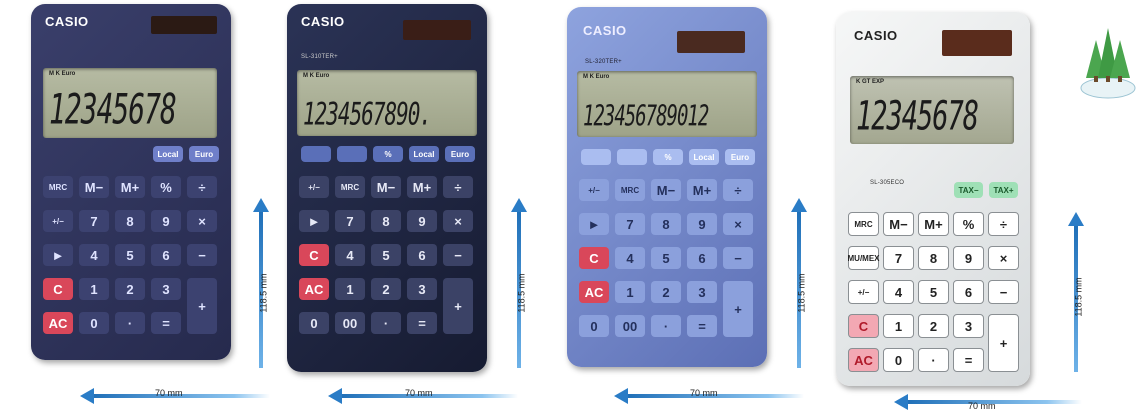 Image resolution: width=1144 pixels, height=416 pixels. I want to click on function-key: TAX+, so click(1003, 190).